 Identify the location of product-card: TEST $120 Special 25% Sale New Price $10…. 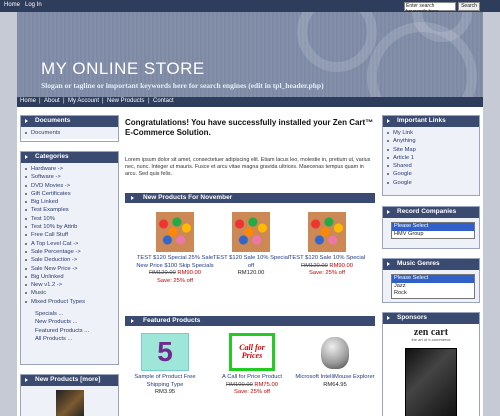
(175, 248).